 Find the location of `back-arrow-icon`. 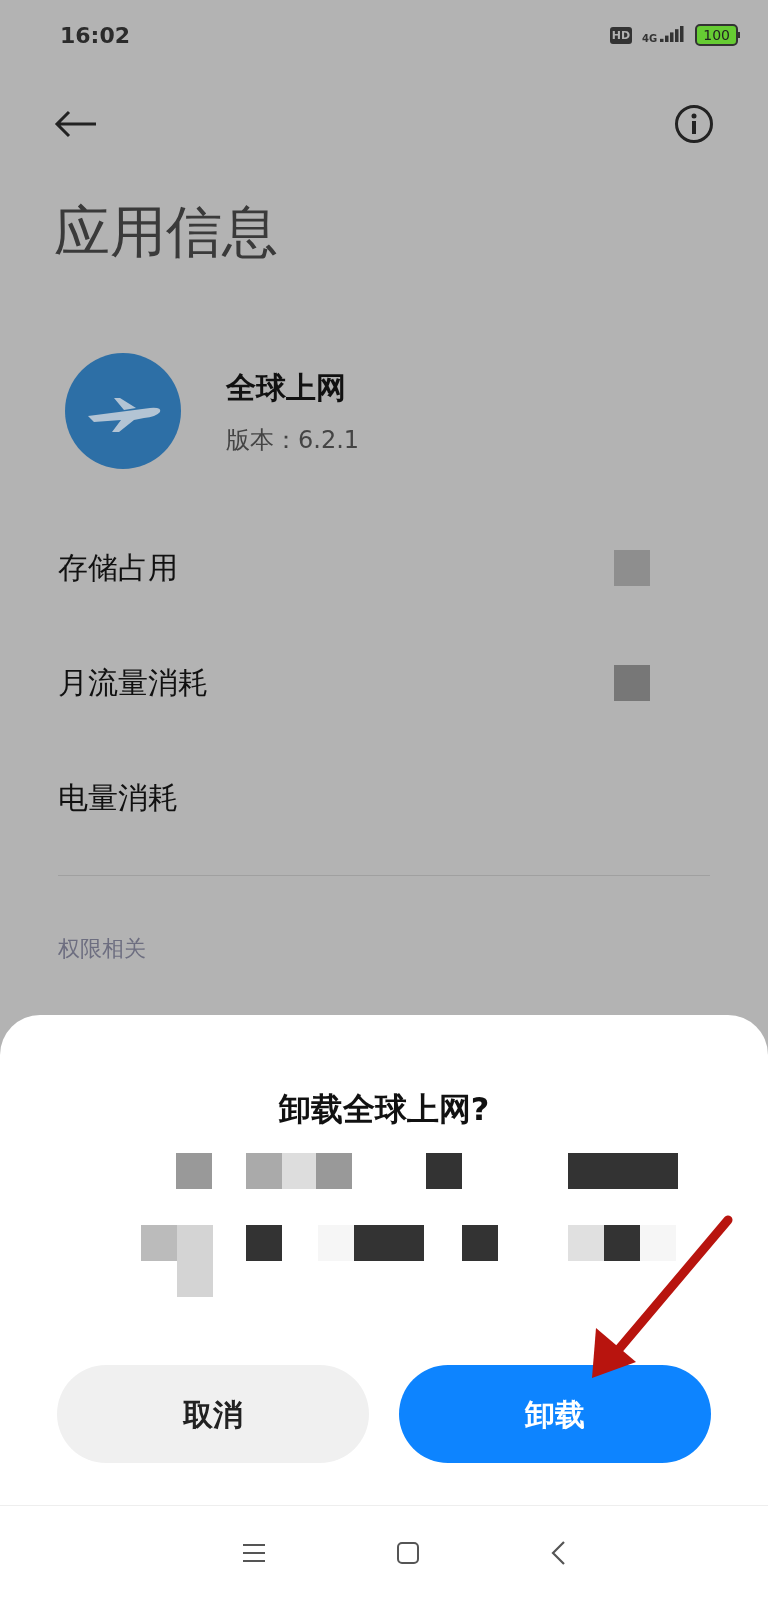

back-arrow-icon is located at coordinates (76, 124).